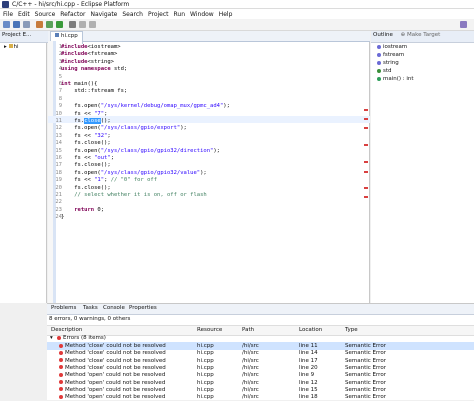 The height and width of the screenshot is (401, 474). Describe the element at coordinates (72, 24) in the screenshot. I see `search-icon` at that location.